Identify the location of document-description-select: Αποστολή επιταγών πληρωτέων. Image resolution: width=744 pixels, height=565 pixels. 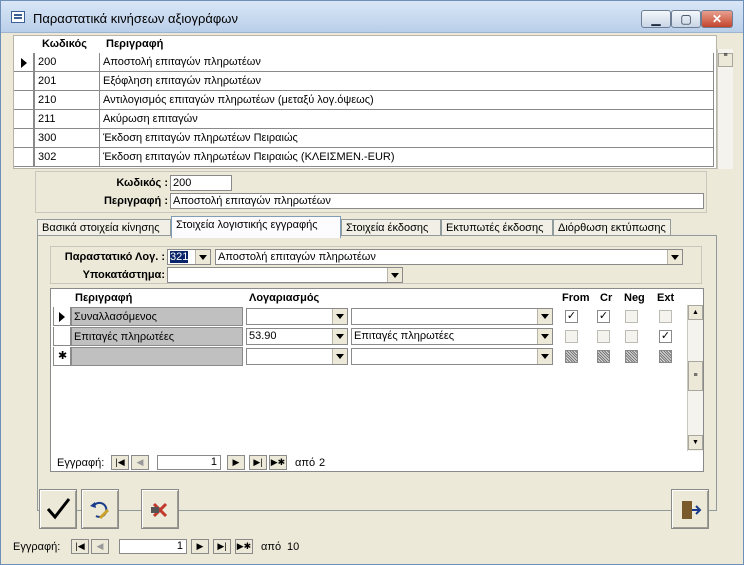
(449, 257).